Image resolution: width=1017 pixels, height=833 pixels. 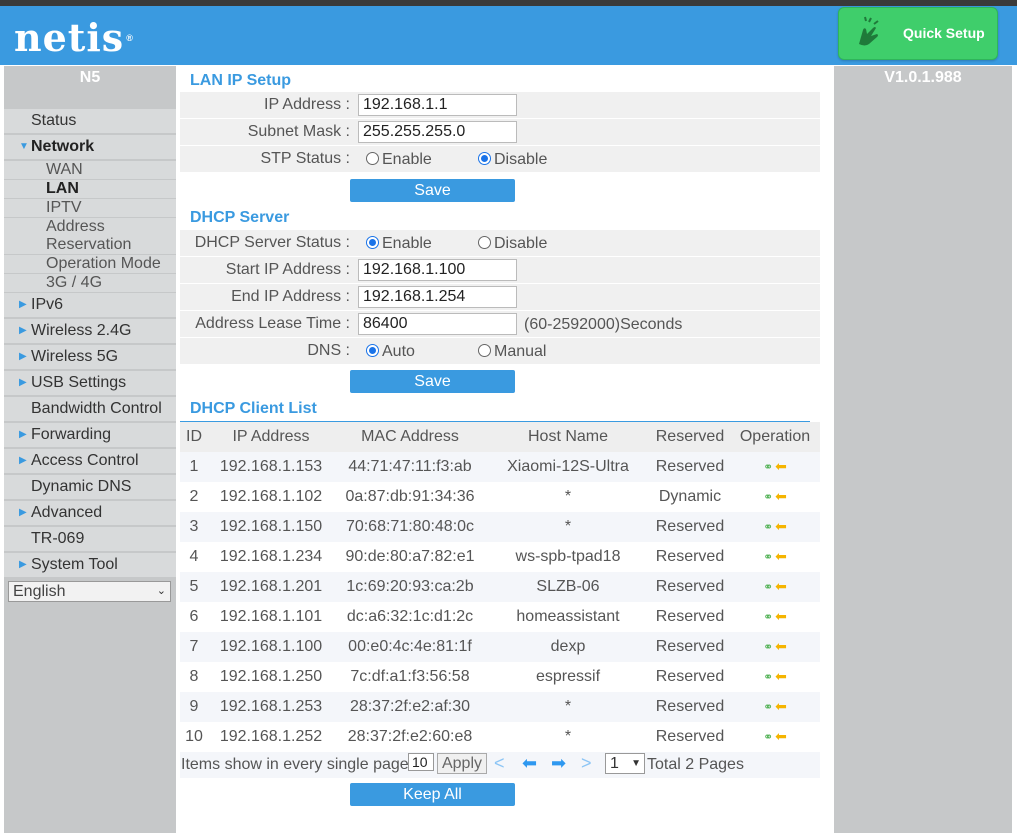 I want to click on keep-all-button: Keep All, so click(x=432, y=794).